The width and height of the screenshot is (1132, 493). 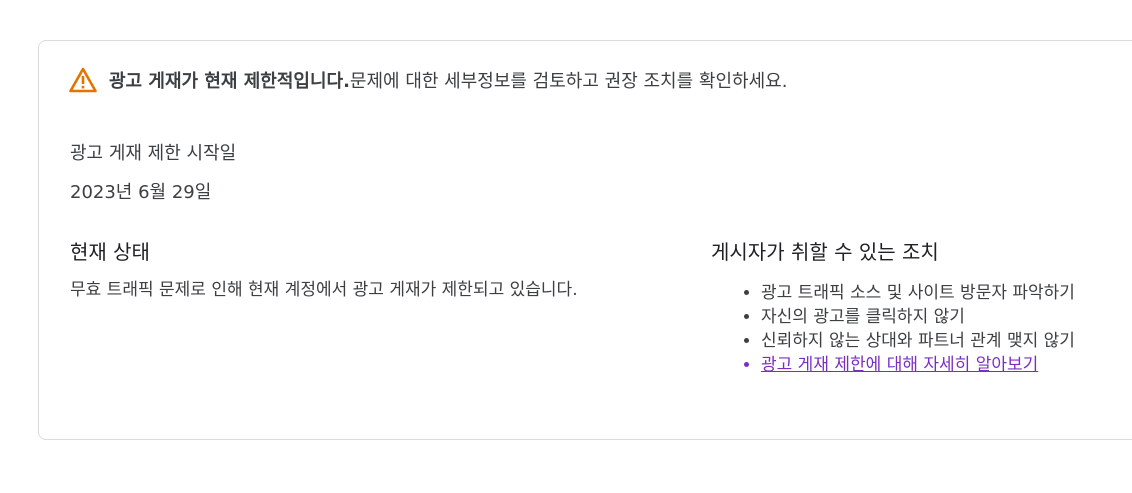 I want to click on restriction-start-label: 광고 게재 제한 시작일, so click(x=153, y=153).